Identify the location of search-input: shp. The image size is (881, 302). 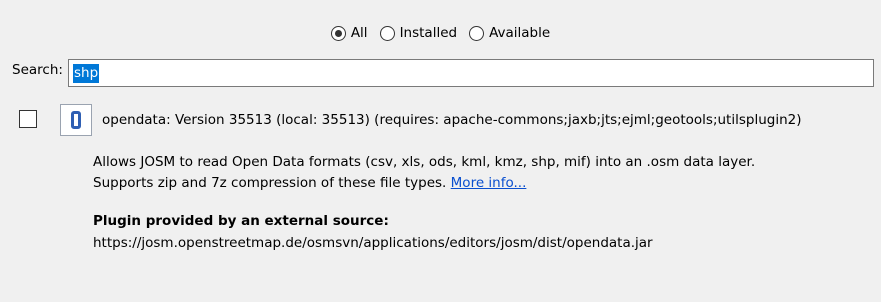
(471, 73).